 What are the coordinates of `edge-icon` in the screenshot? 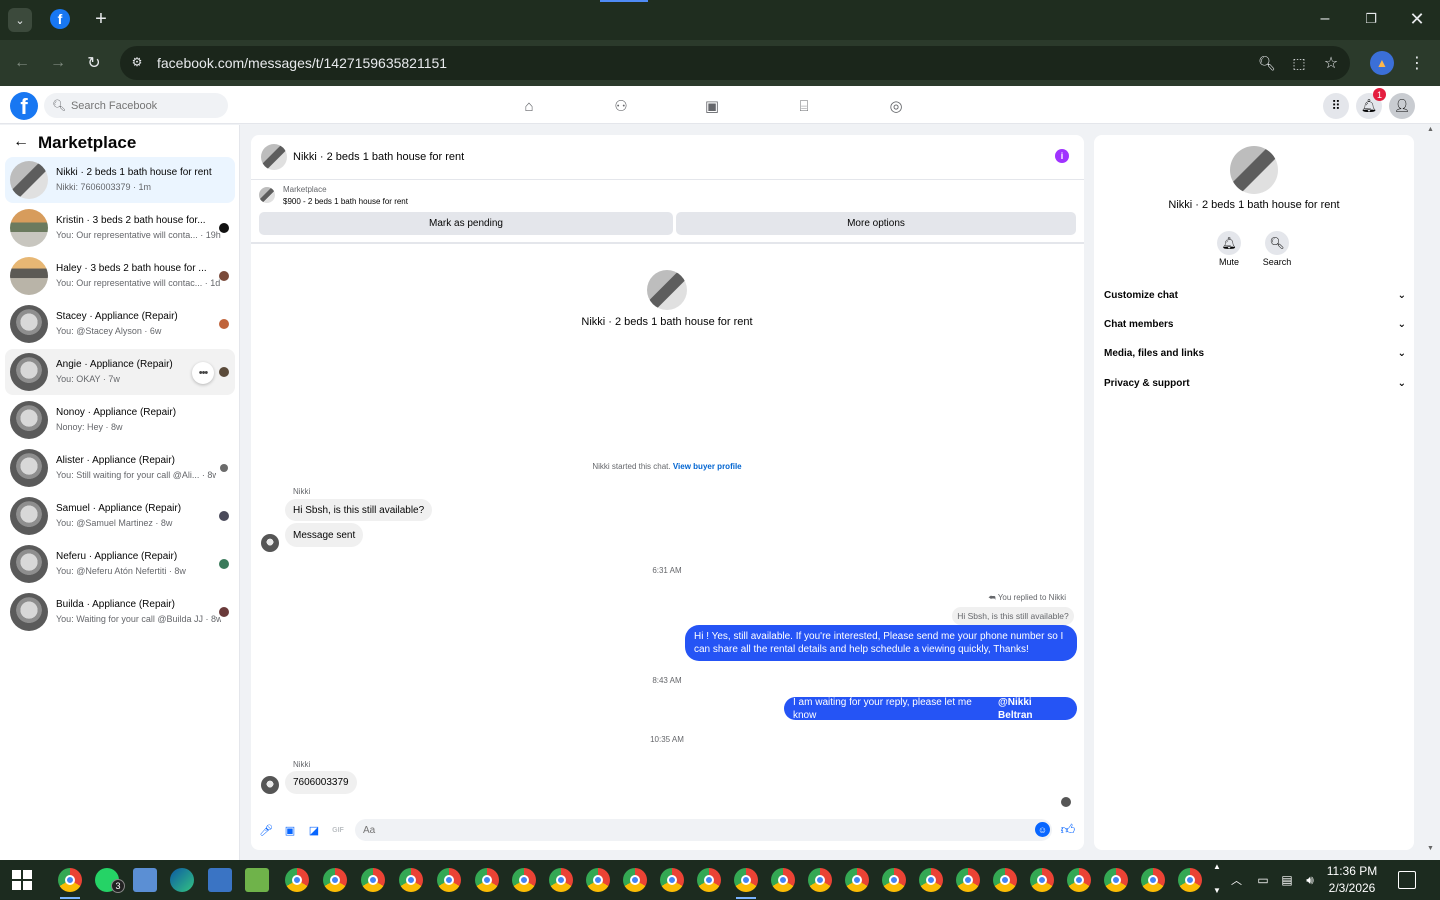 It's located at (182, 880).